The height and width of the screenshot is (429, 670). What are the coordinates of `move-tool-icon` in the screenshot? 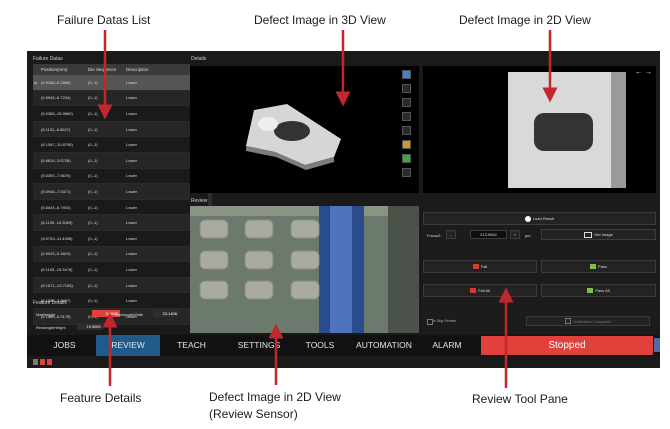 It's located at (406, 74).